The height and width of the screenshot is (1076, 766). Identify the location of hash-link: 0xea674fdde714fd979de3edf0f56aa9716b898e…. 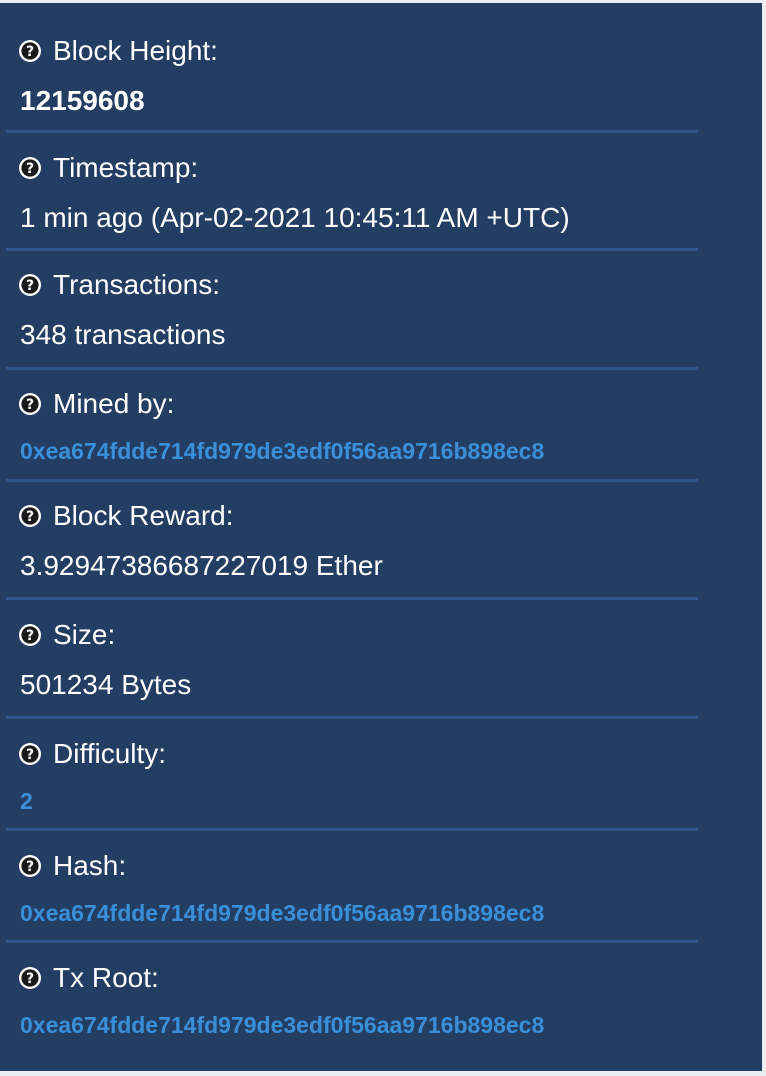
(282, 913).